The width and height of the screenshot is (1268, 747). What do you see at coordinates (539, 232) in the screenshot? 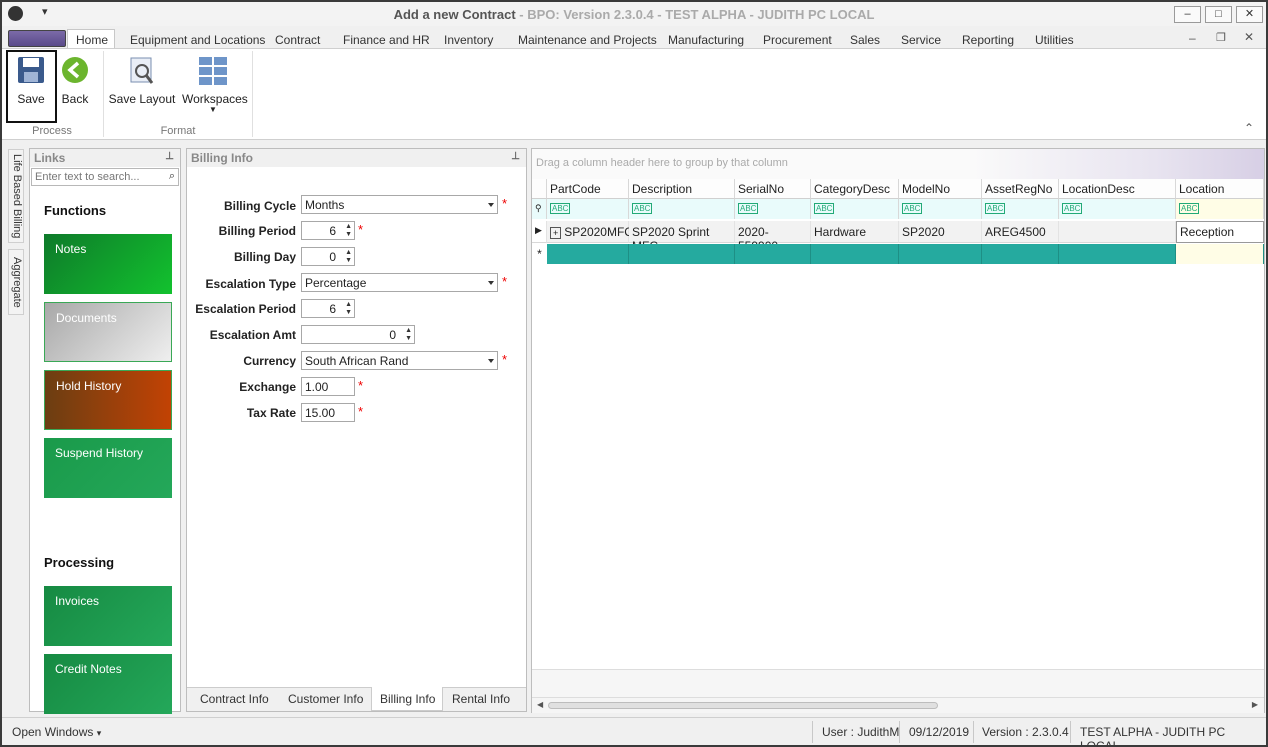
I see `row-expand-indicator: ▶` at bounding box center [539, 232].